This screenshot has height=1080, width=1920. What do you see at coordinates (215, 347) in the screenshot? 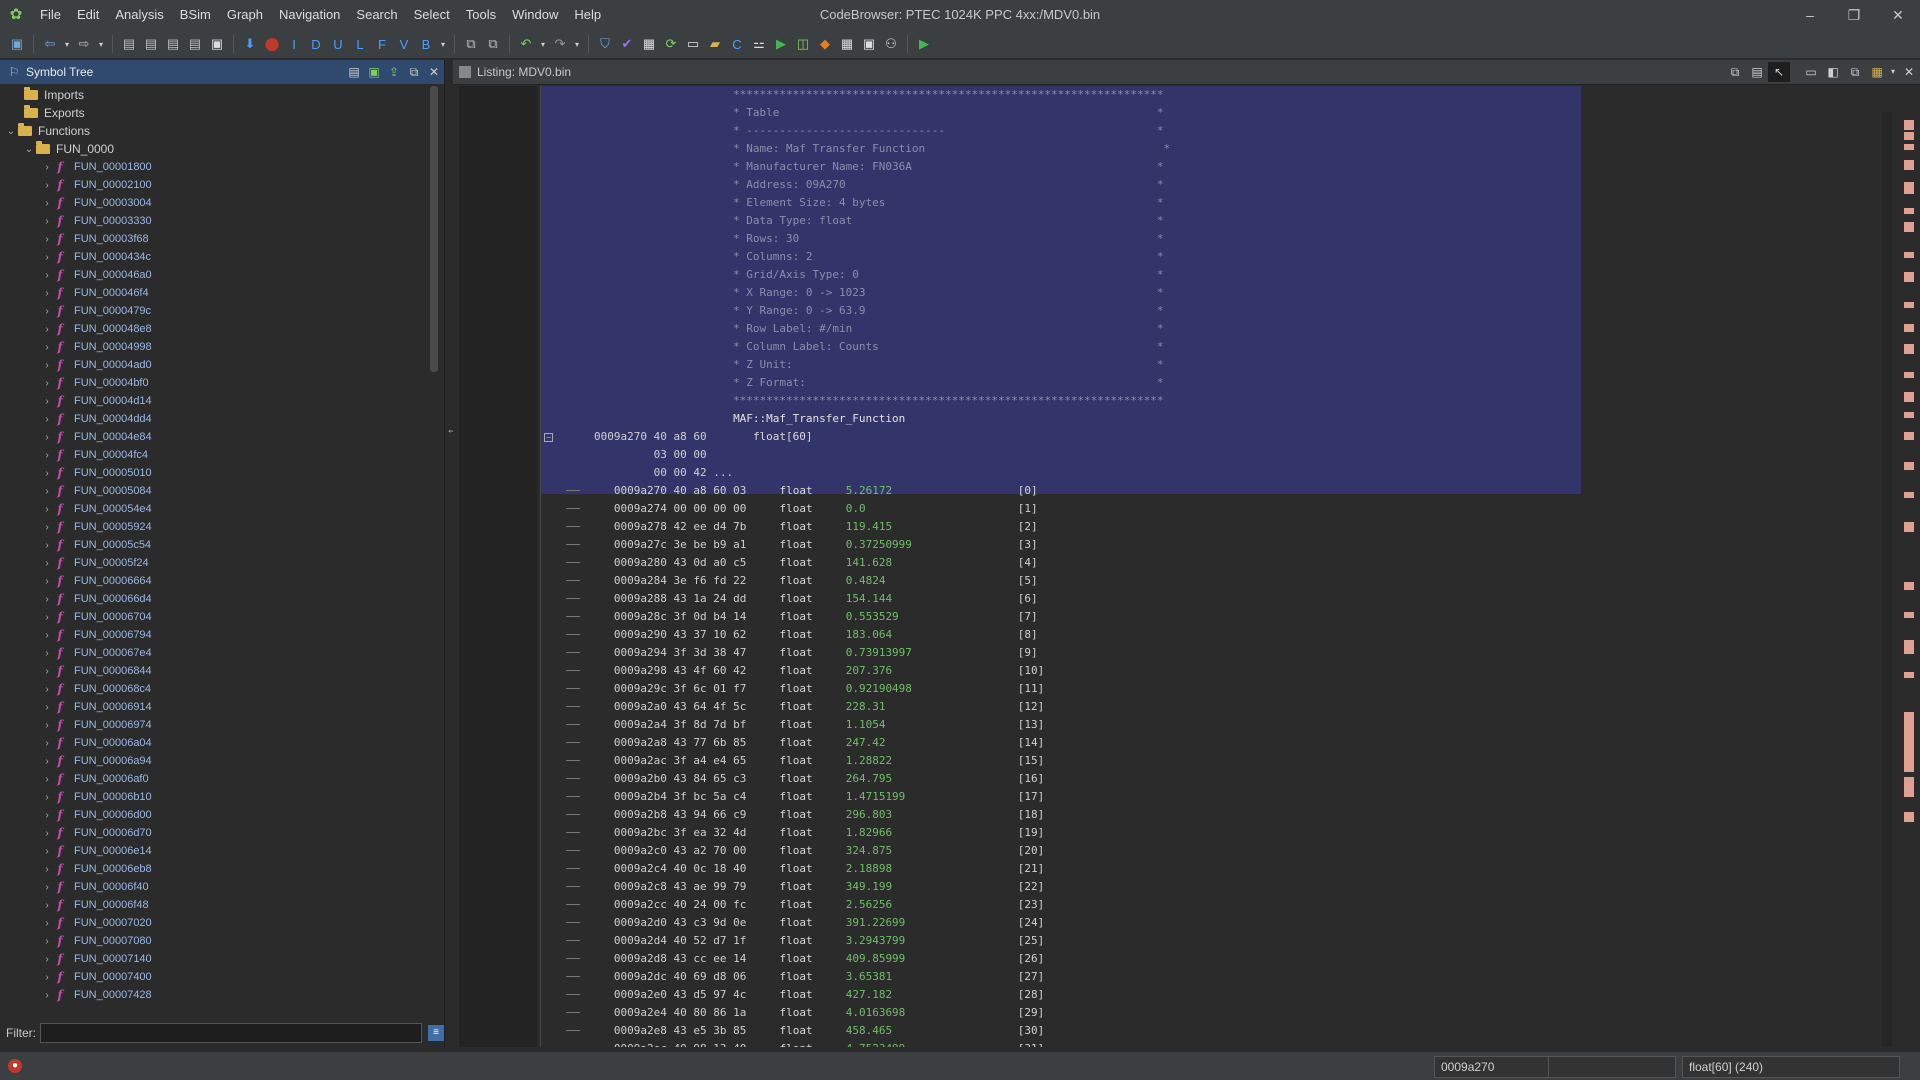
I see `tree-node-function: › f FUN_00004998` at bounding box center [215, 347].